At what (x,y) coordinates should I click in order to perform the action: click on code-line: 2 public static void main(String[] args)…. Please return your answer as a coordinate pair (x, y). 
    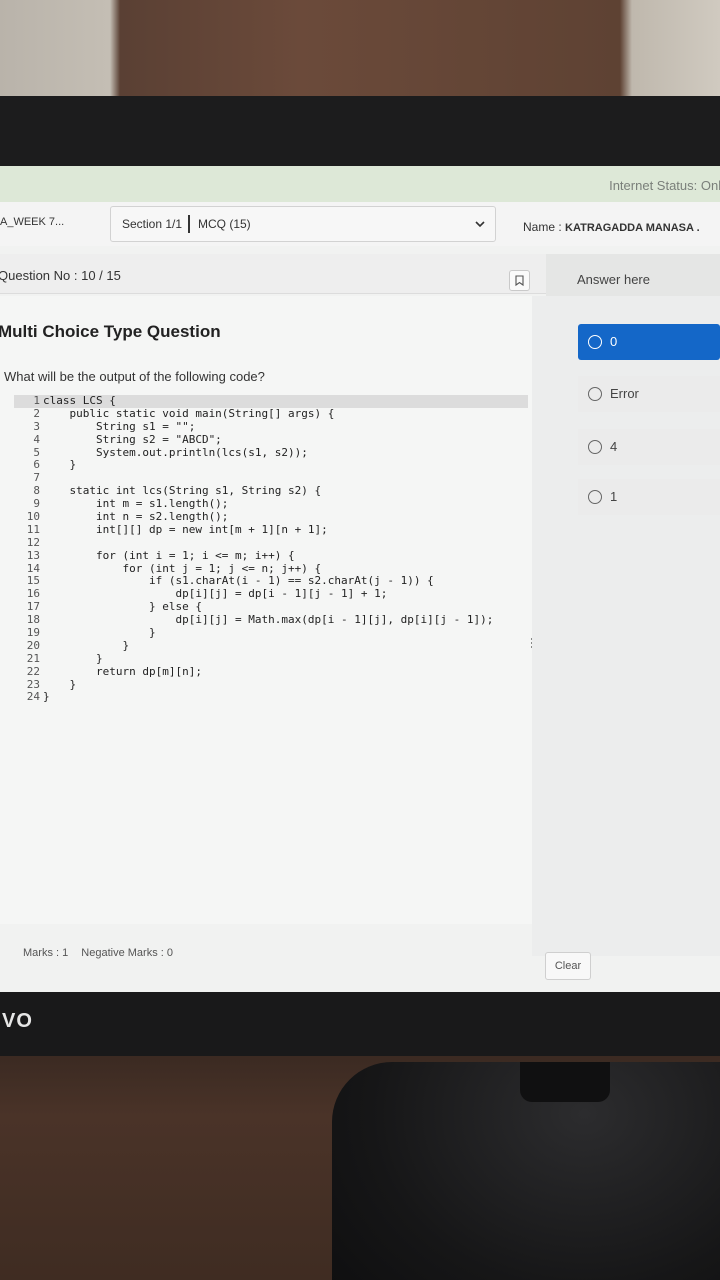
    Looking at the image, I should click on (271, 413).